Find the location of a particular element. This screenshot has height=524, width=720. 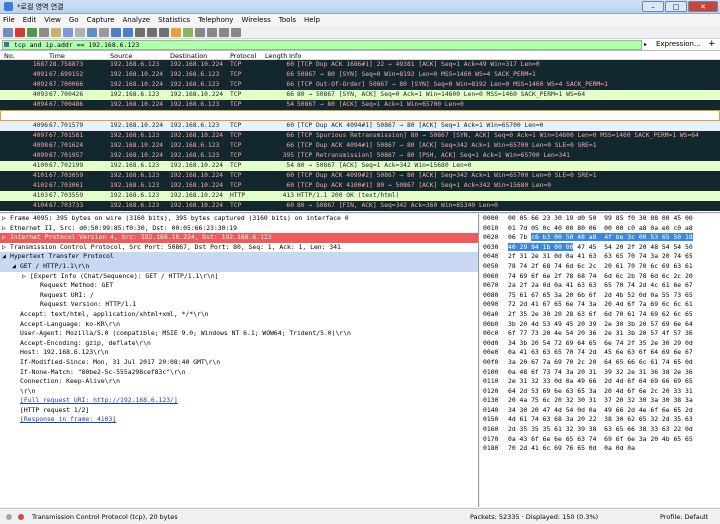

normal-size-icon is located at coordinates (224, 32).